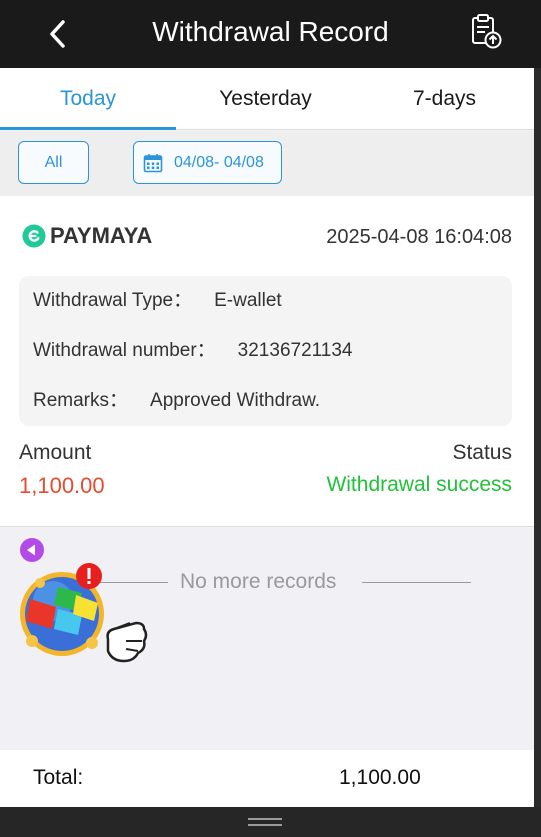  What do you see at coordinates (219, 162) in the screenshot?
I see `date-range-label: 04/08- 04/08` at bounding box center [219, 162].